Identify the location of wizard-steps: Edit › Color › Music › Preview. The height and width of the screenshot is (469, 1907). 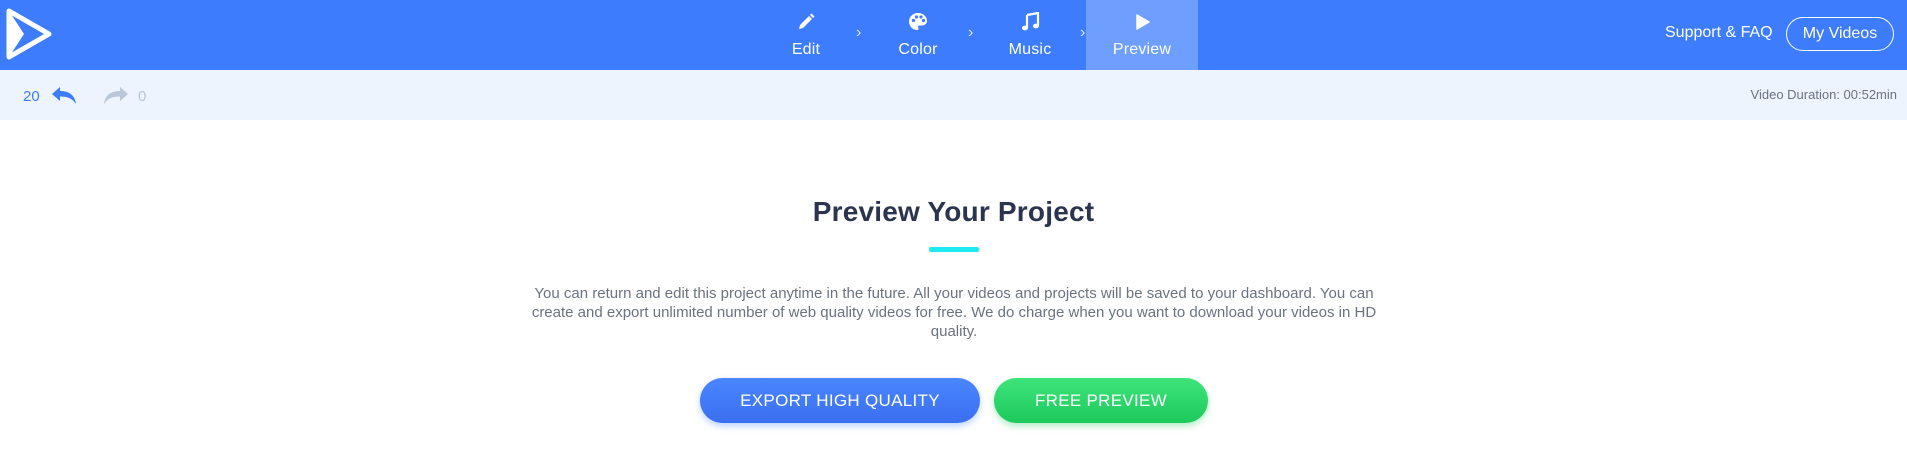
(974, 35).